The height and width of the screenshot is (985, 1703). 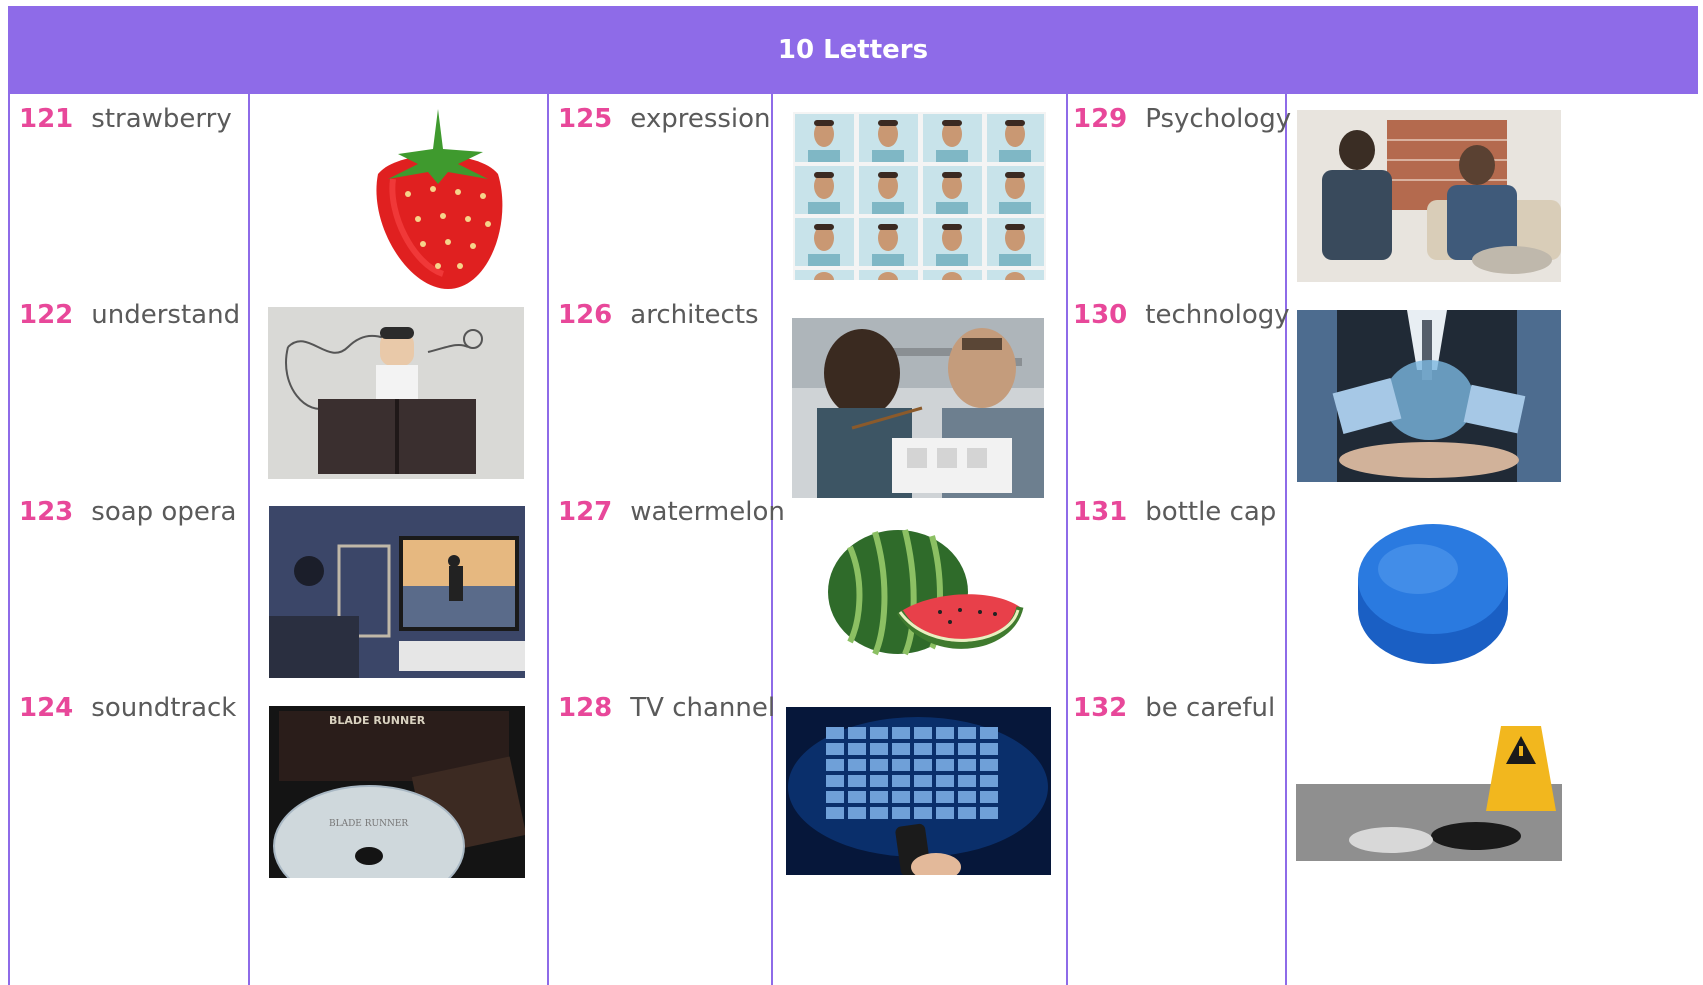 What do you see at coordinates (164, 512) in the screenshot?
I see `item-word: soap opera` at bounding box center [164, 512].